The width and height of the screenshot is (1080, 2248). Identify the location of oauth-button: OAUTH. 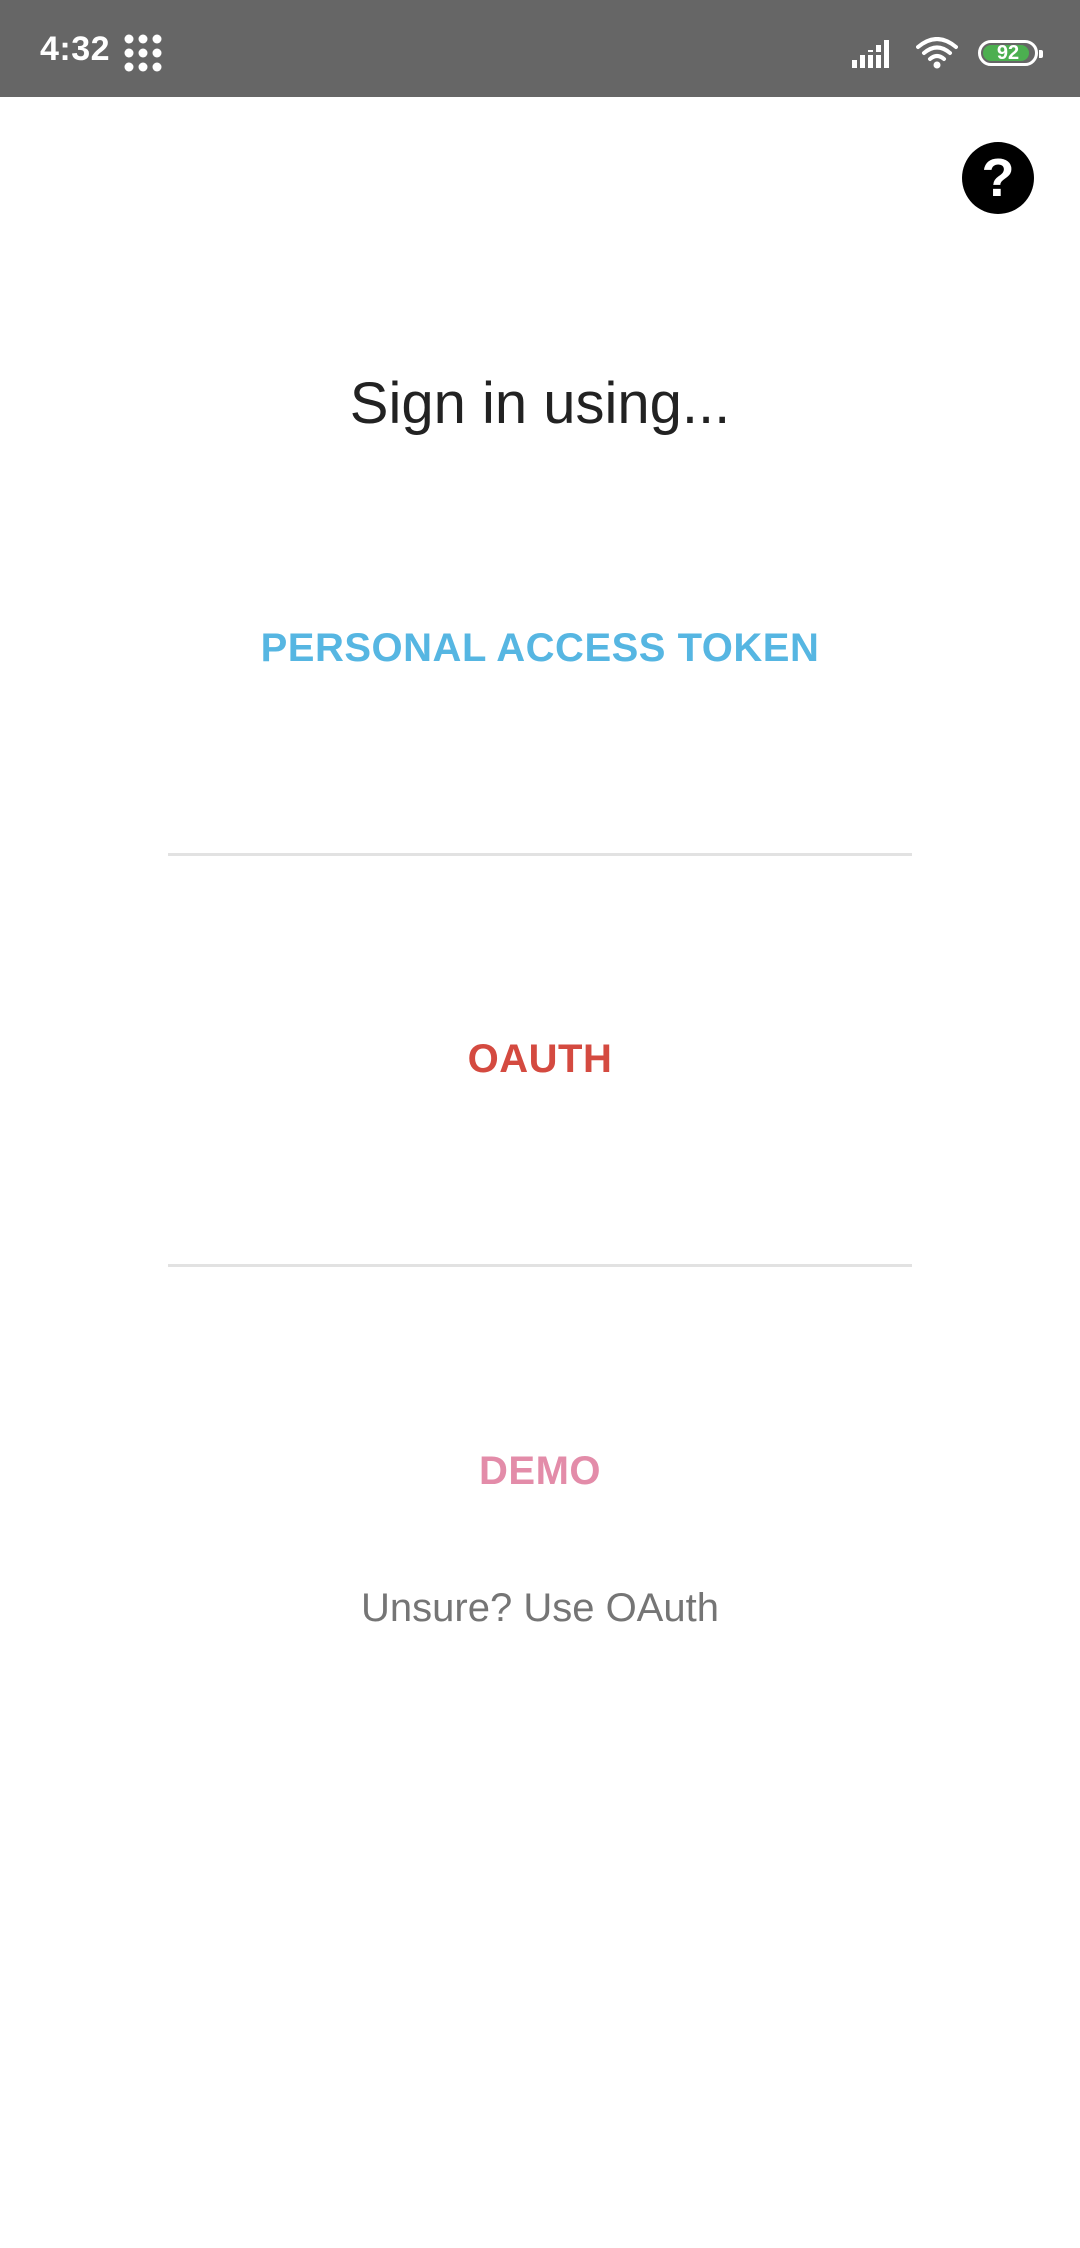
(540, 1059).